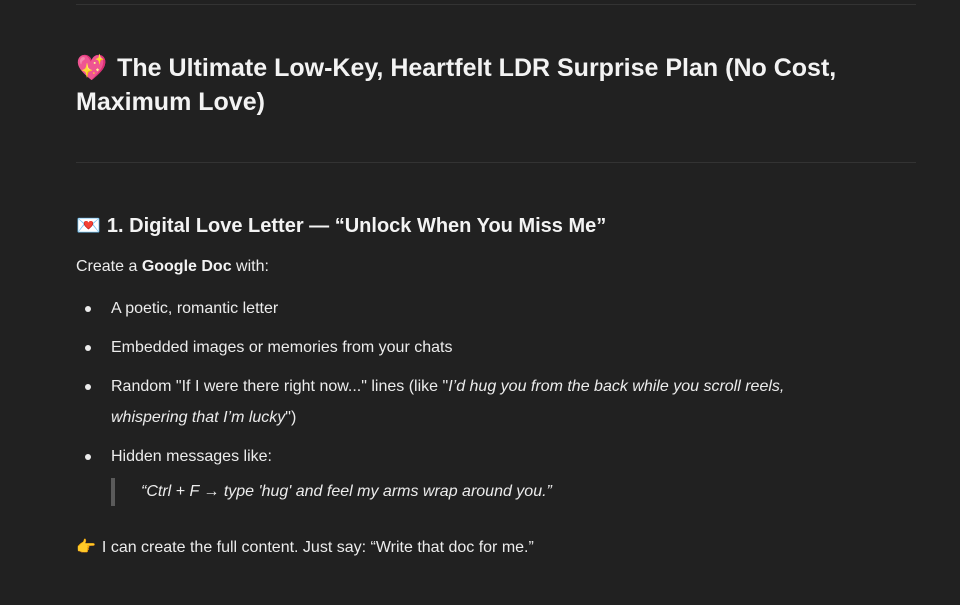 This screenshot has height=605, width=960. Describe the element at coordinates (198, 417) in the screenshot. I see `list-item-italic-line2: whispering that I’m lucky` at that location.